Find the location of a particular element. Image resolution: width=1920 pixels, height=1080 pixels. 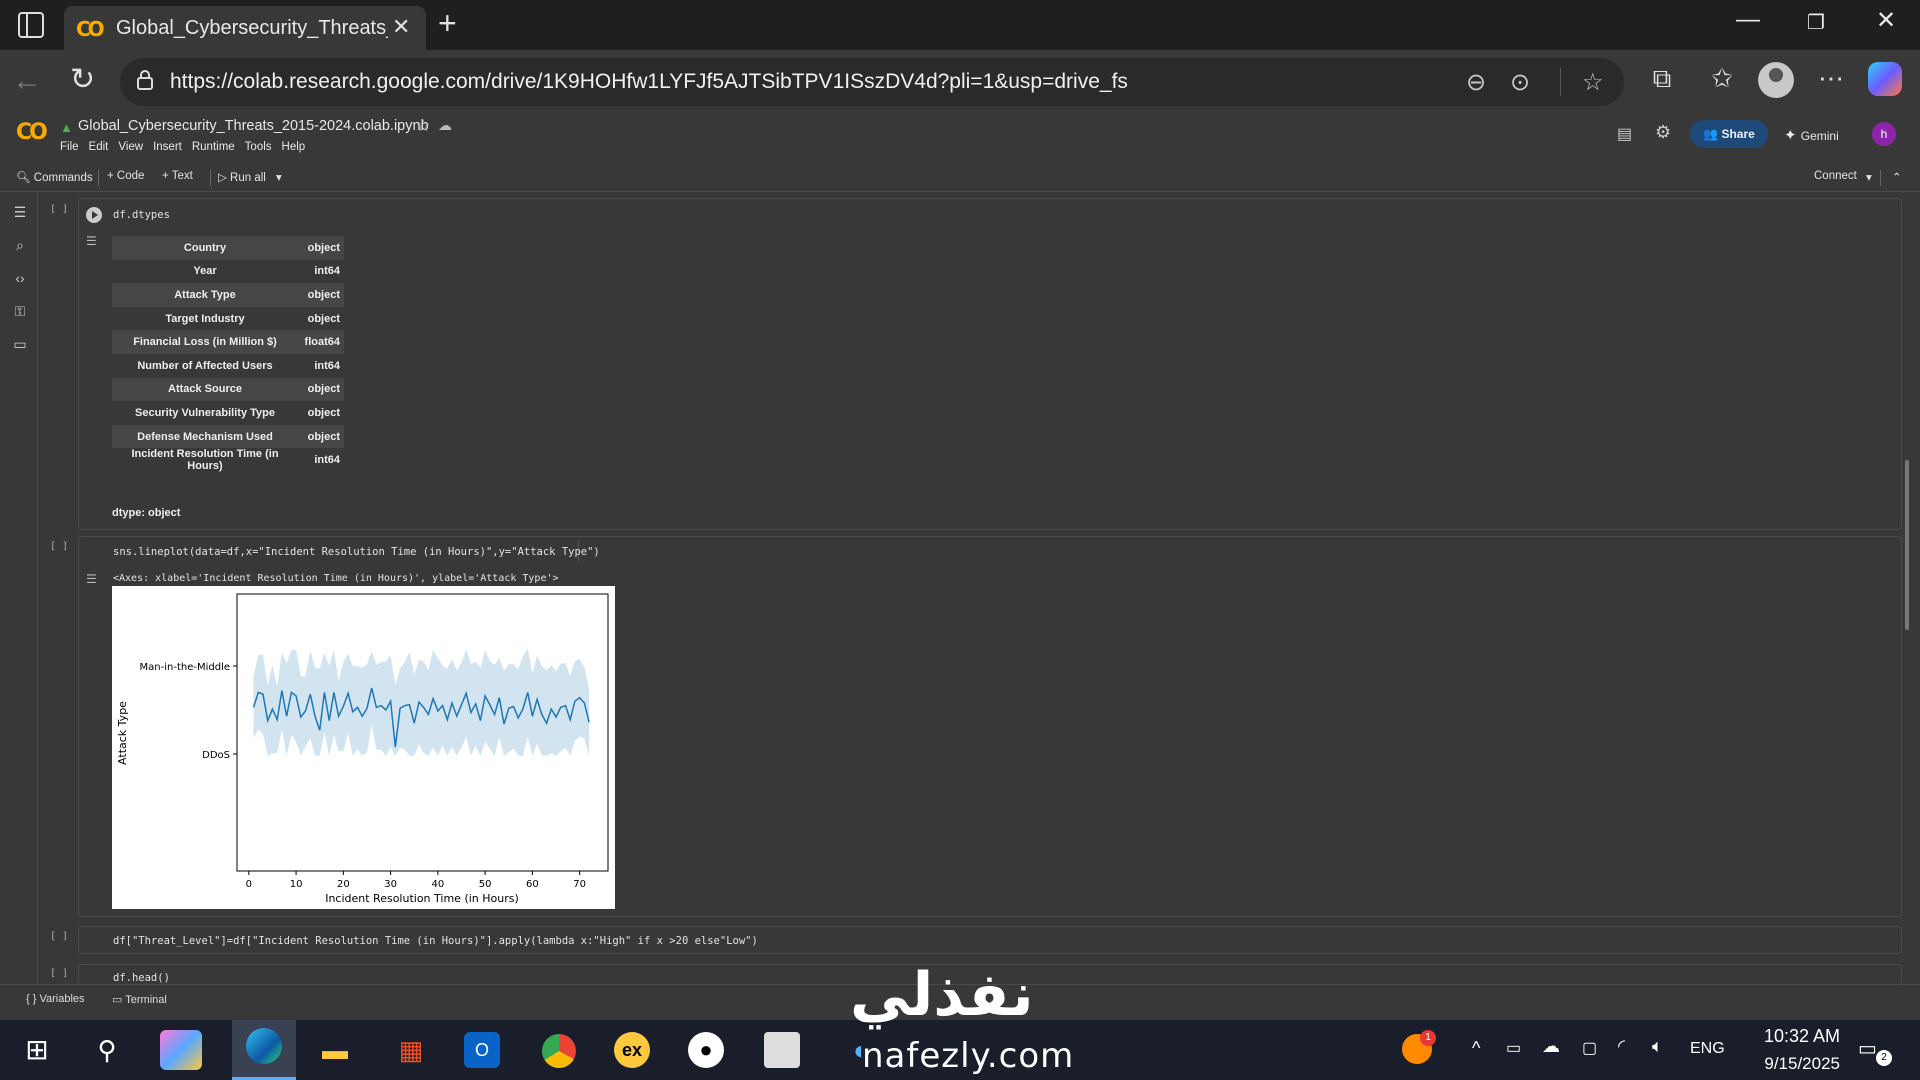

menu-help: Help is located at coordinates (294, 147).